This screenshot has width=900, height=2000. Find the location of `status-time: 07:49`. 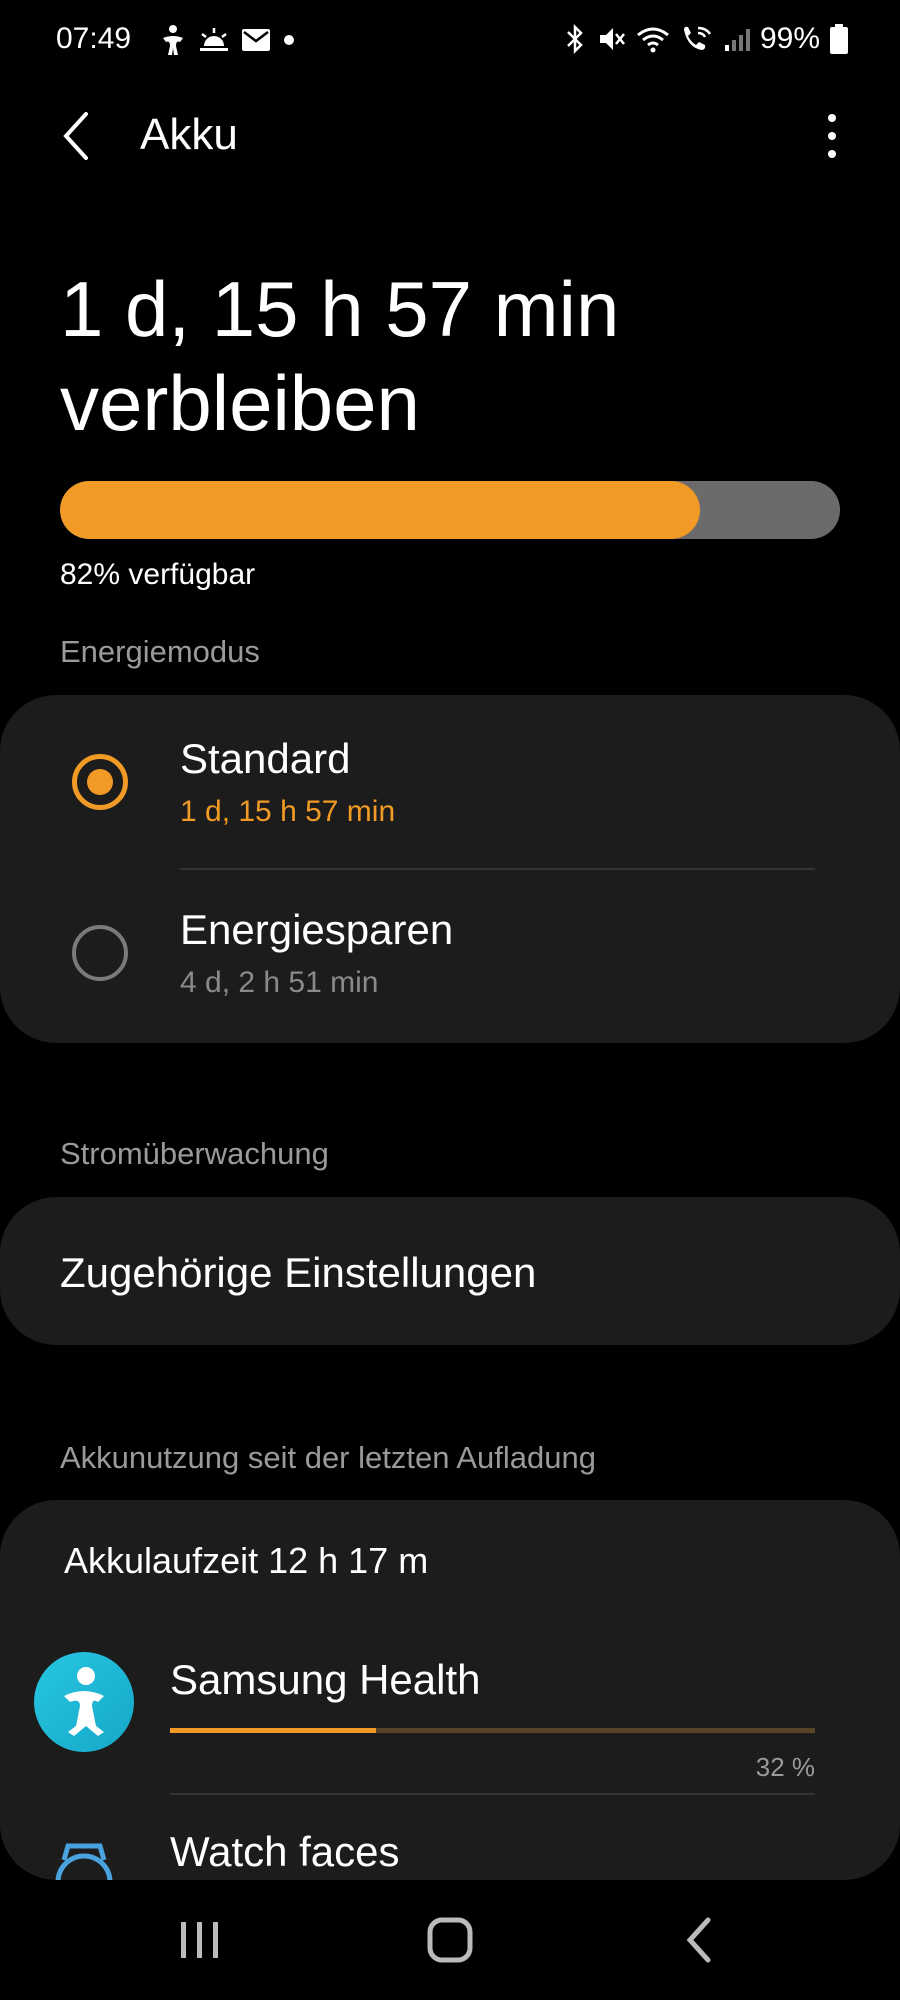

status-time: 07:49 is located at coordinates (94, 38).